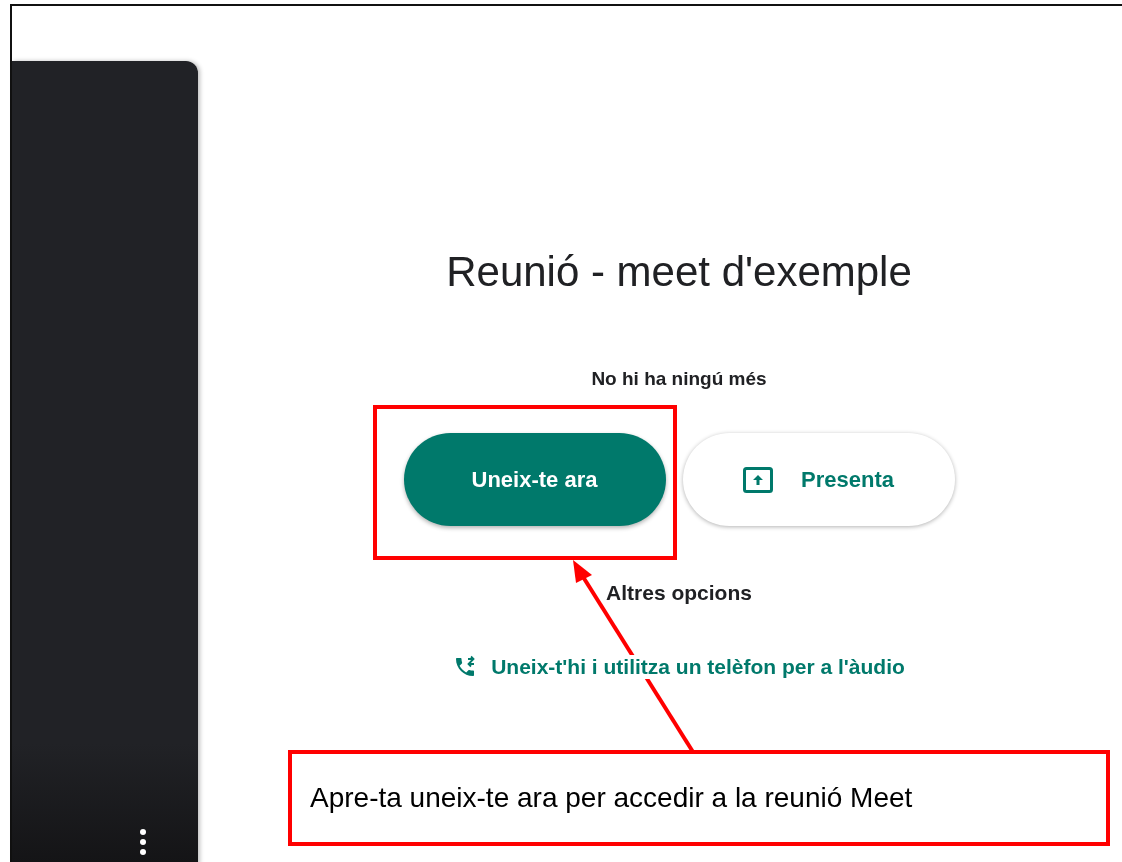 This screenshot has width=1122, height=862. I want to click on join-now-button: Uneix-te ara, so click(534, 479).